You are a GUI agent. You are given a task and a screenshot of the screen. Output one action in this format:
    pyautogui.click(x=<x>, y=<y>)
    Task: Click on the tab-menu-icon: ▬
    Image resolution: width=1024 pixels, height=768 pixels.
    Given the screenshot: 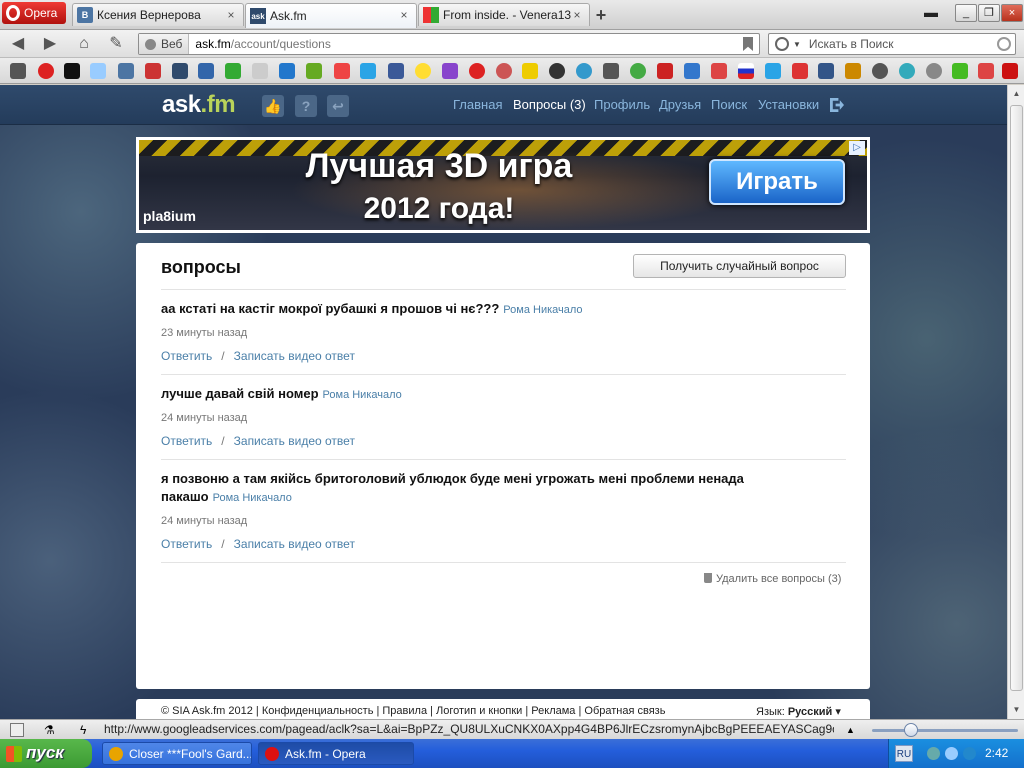 What is the action you would take?
    pyautogui.click(x=931, y=13)
    